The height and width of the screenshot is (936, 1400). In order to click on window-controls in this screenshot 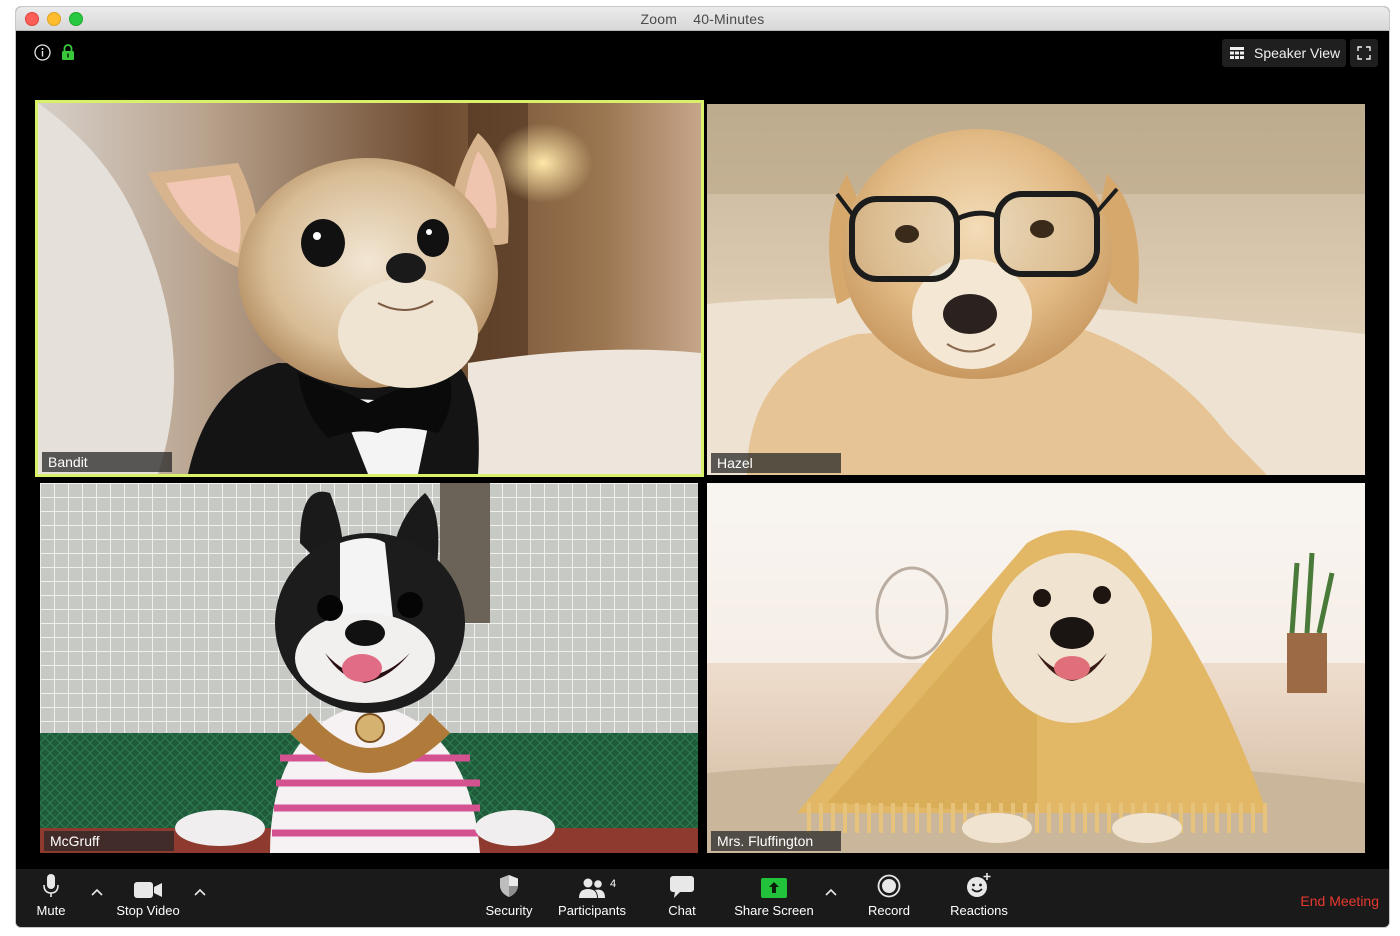, I will do `click(54, 19)`.